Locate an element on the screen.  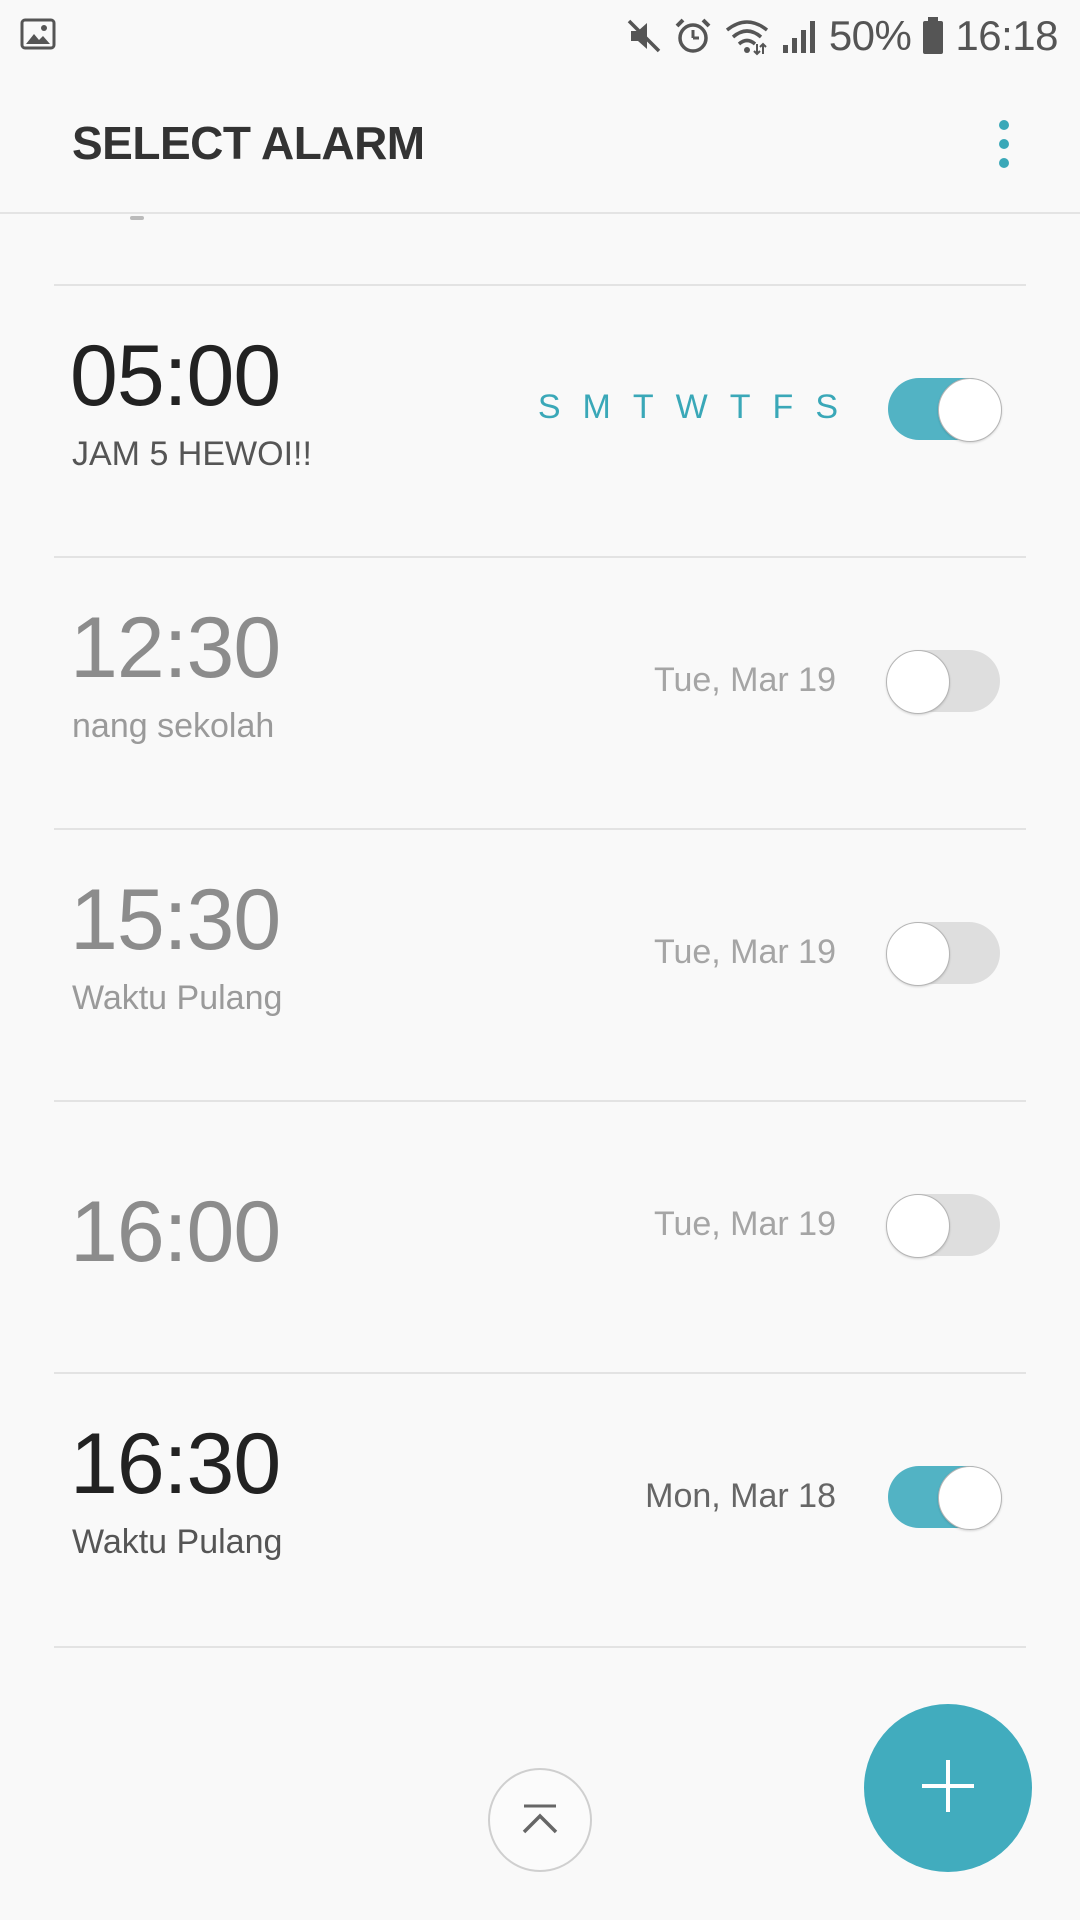
day-sun: S is located at coordinates (549, 407).